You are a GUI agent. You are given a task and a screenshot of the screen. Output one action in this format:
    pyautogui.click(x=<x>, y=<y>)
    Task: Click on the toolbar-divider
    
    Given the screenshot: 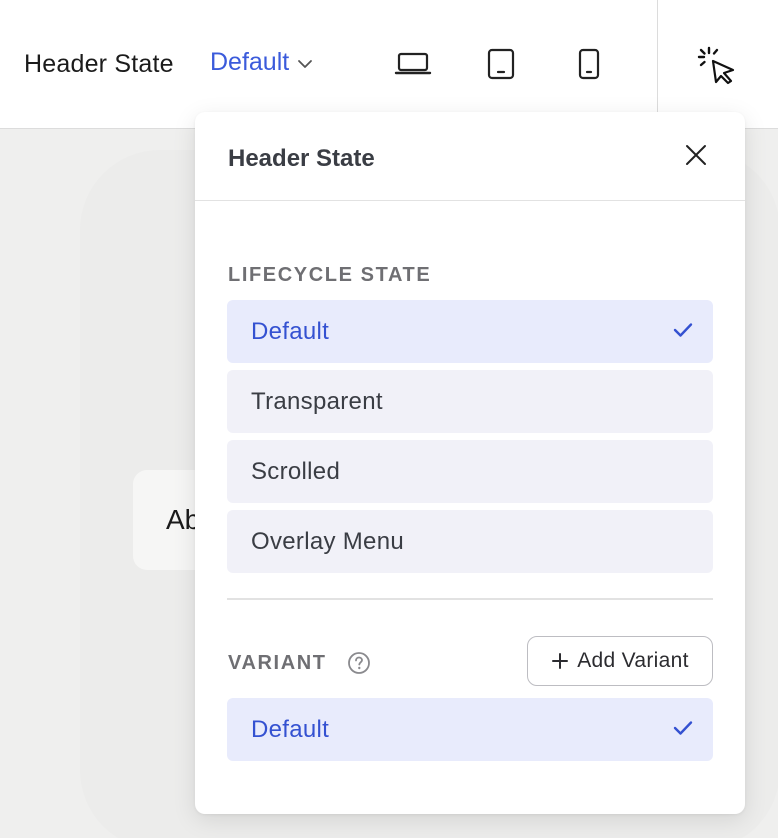 What is the action you would take?
    pyautogui.click(x=657, y=64)
    